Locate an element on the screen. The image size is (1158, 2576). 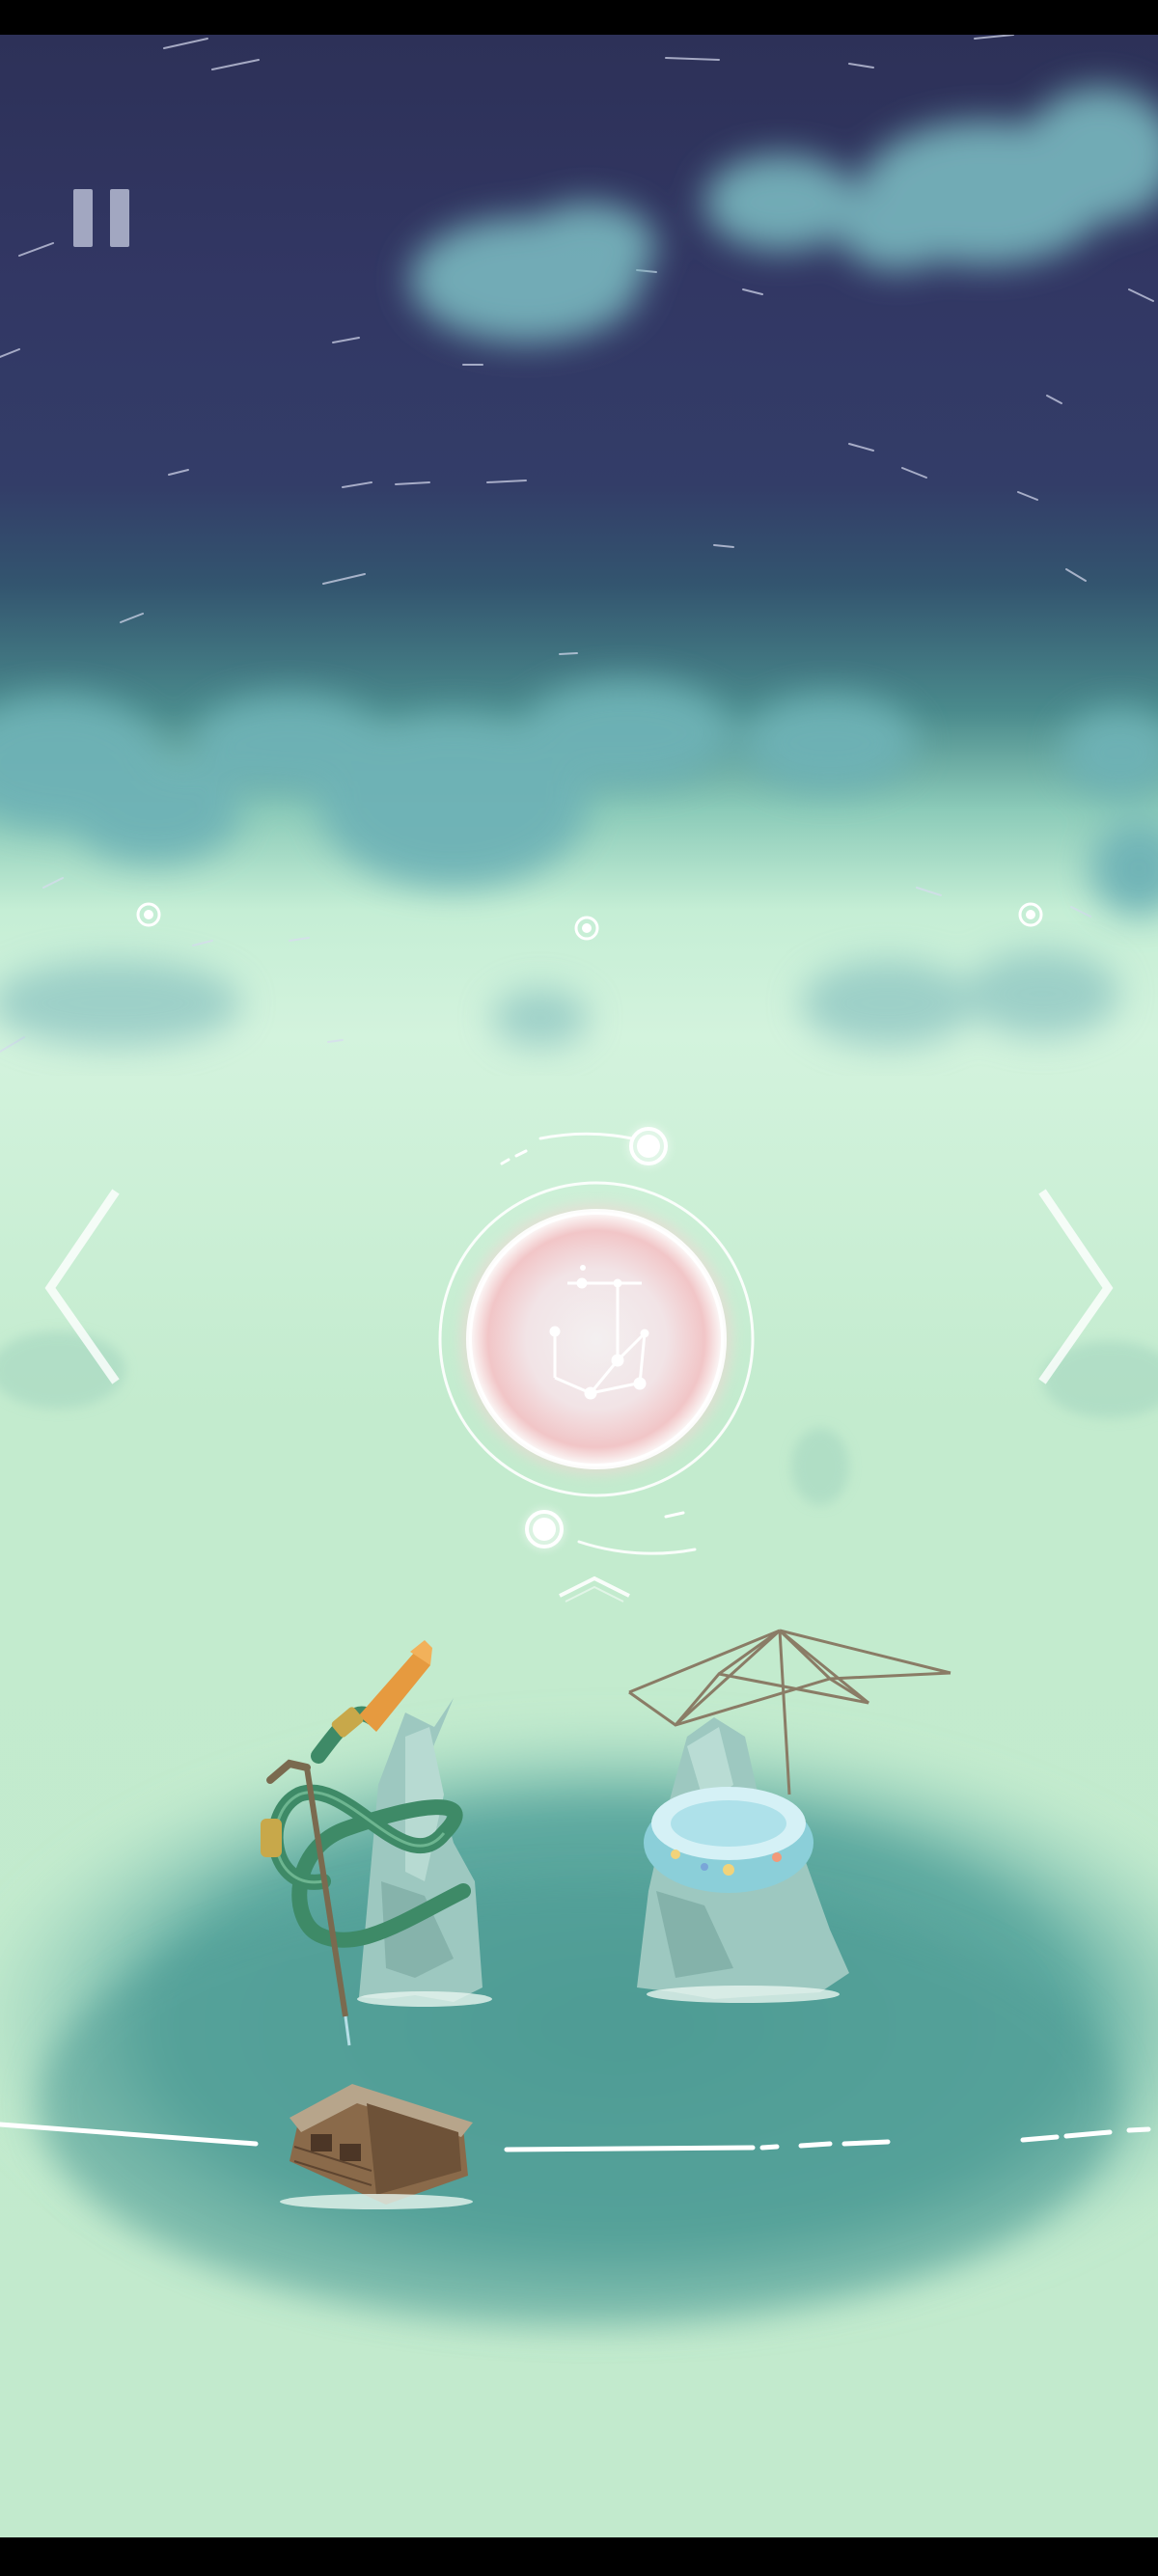
status-bar is located at coordinates (579, 18).